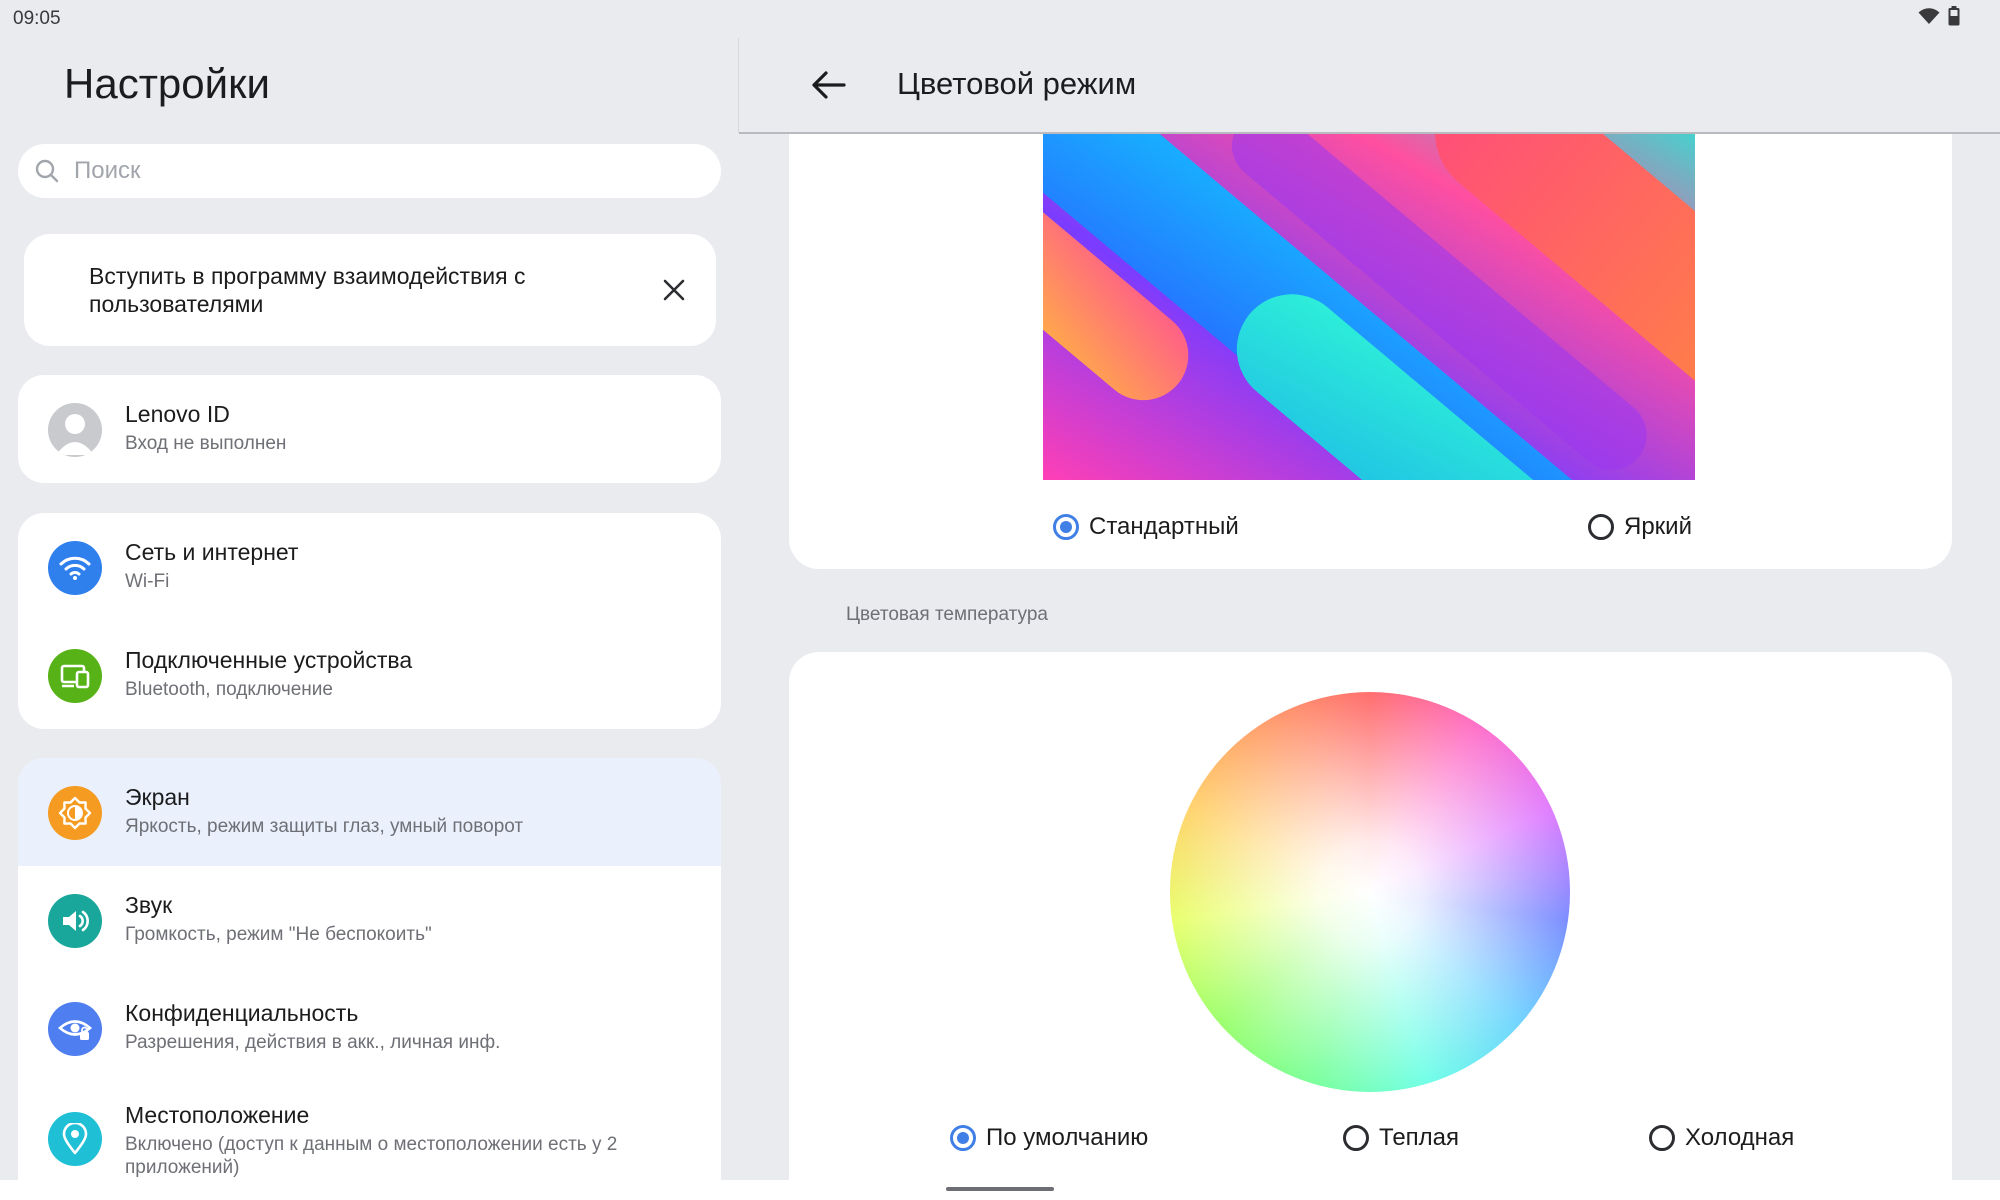  I want to click on lenovo-id-subtitle: Вход не выполнен, so click(206, 443).